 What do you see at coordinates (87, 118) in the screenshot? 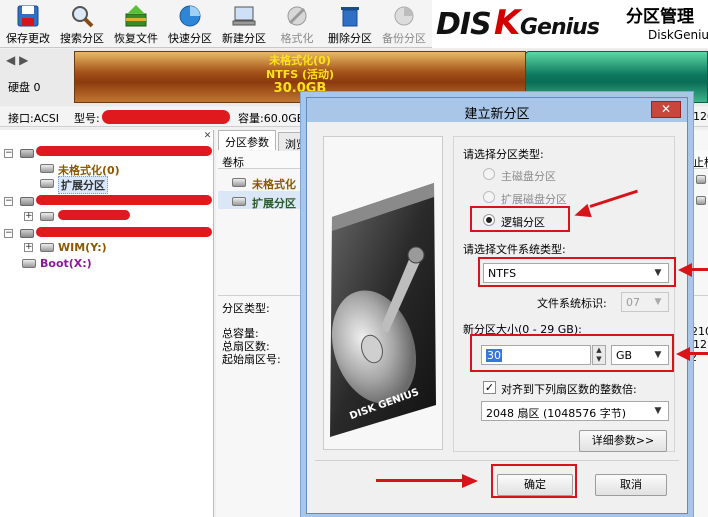
I see `model-label: 型号:` at bounding box center [87, 118].